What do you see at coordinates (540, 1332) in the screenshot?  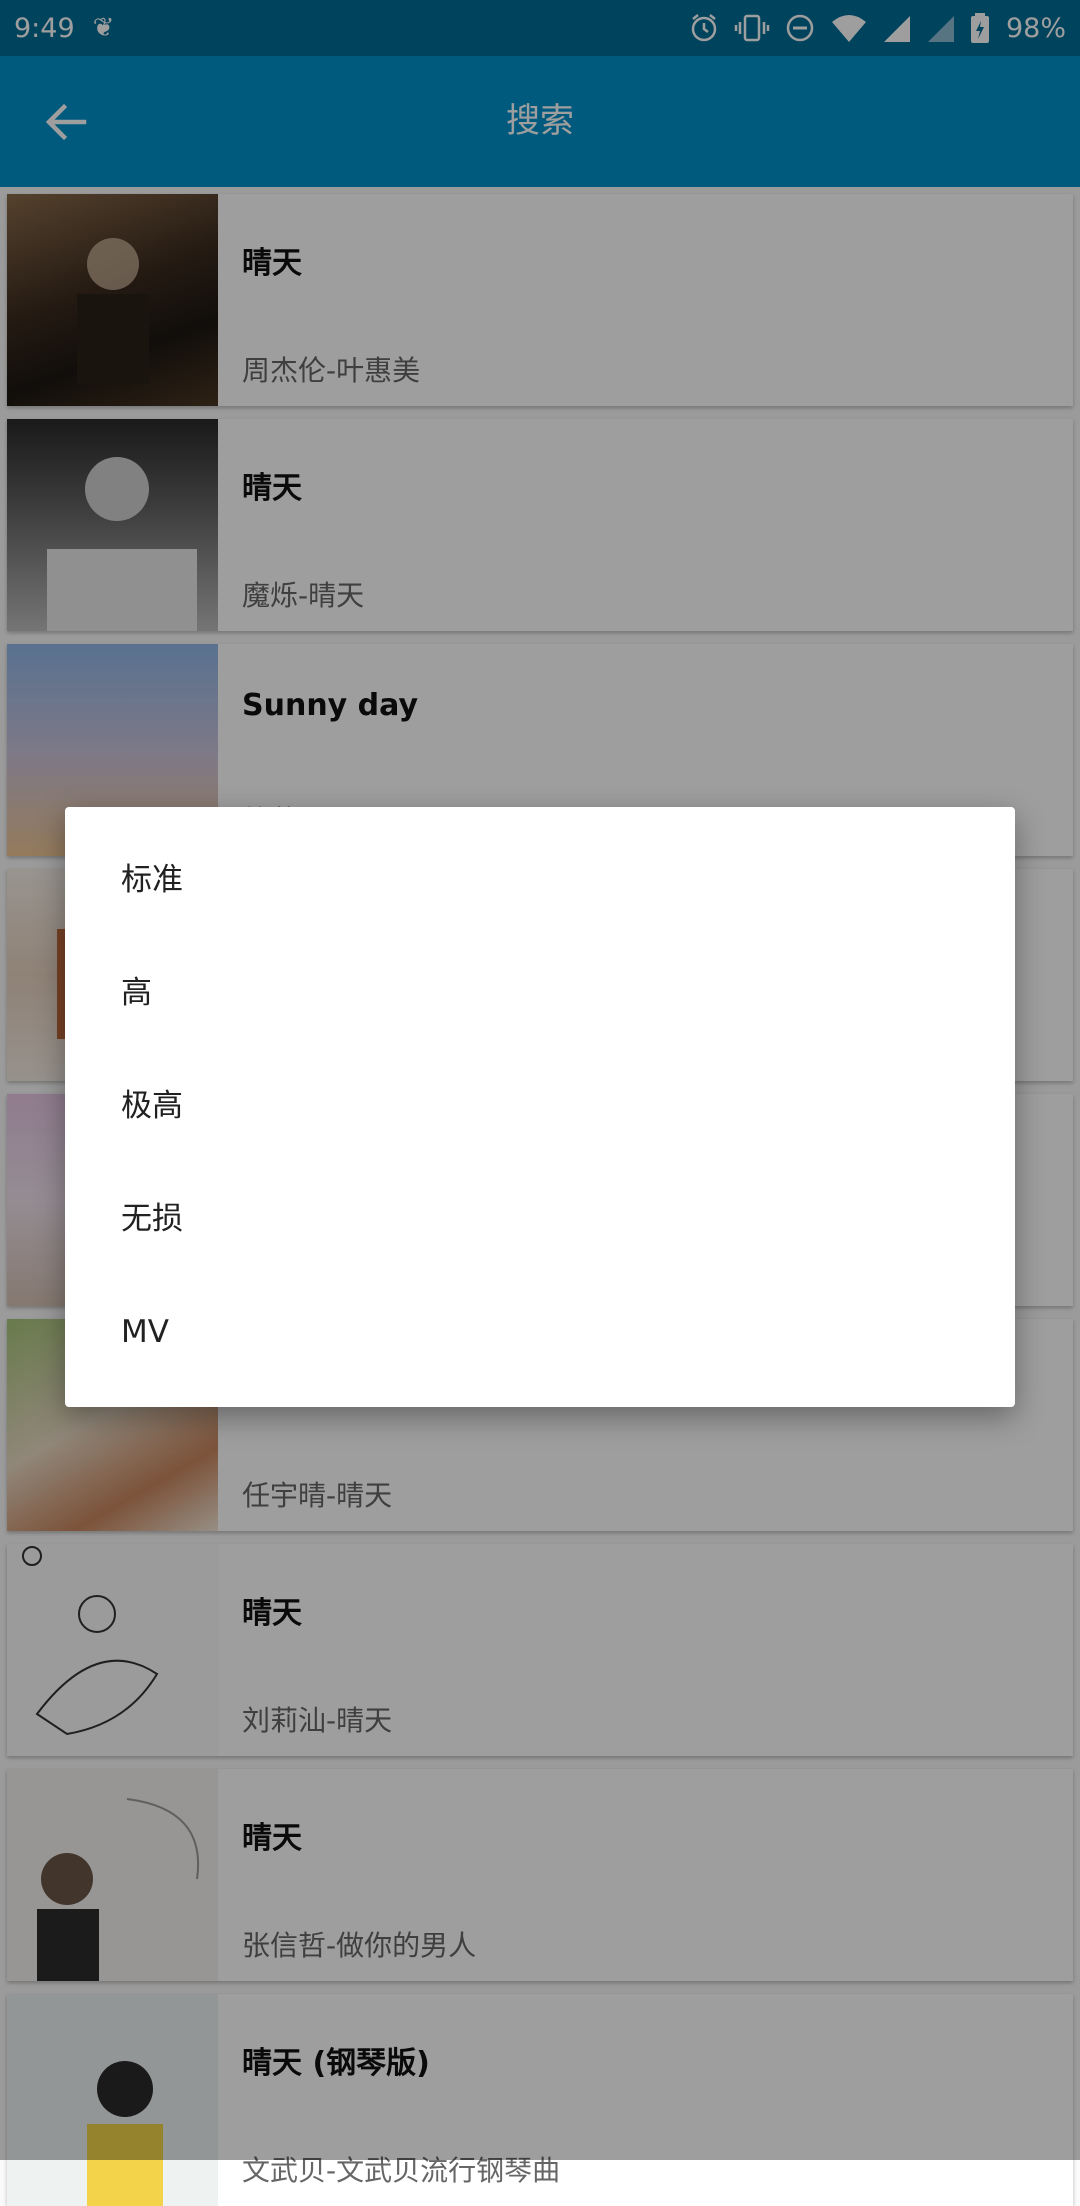 I see `option-mv: MV` at bounding box center [540, 1332].